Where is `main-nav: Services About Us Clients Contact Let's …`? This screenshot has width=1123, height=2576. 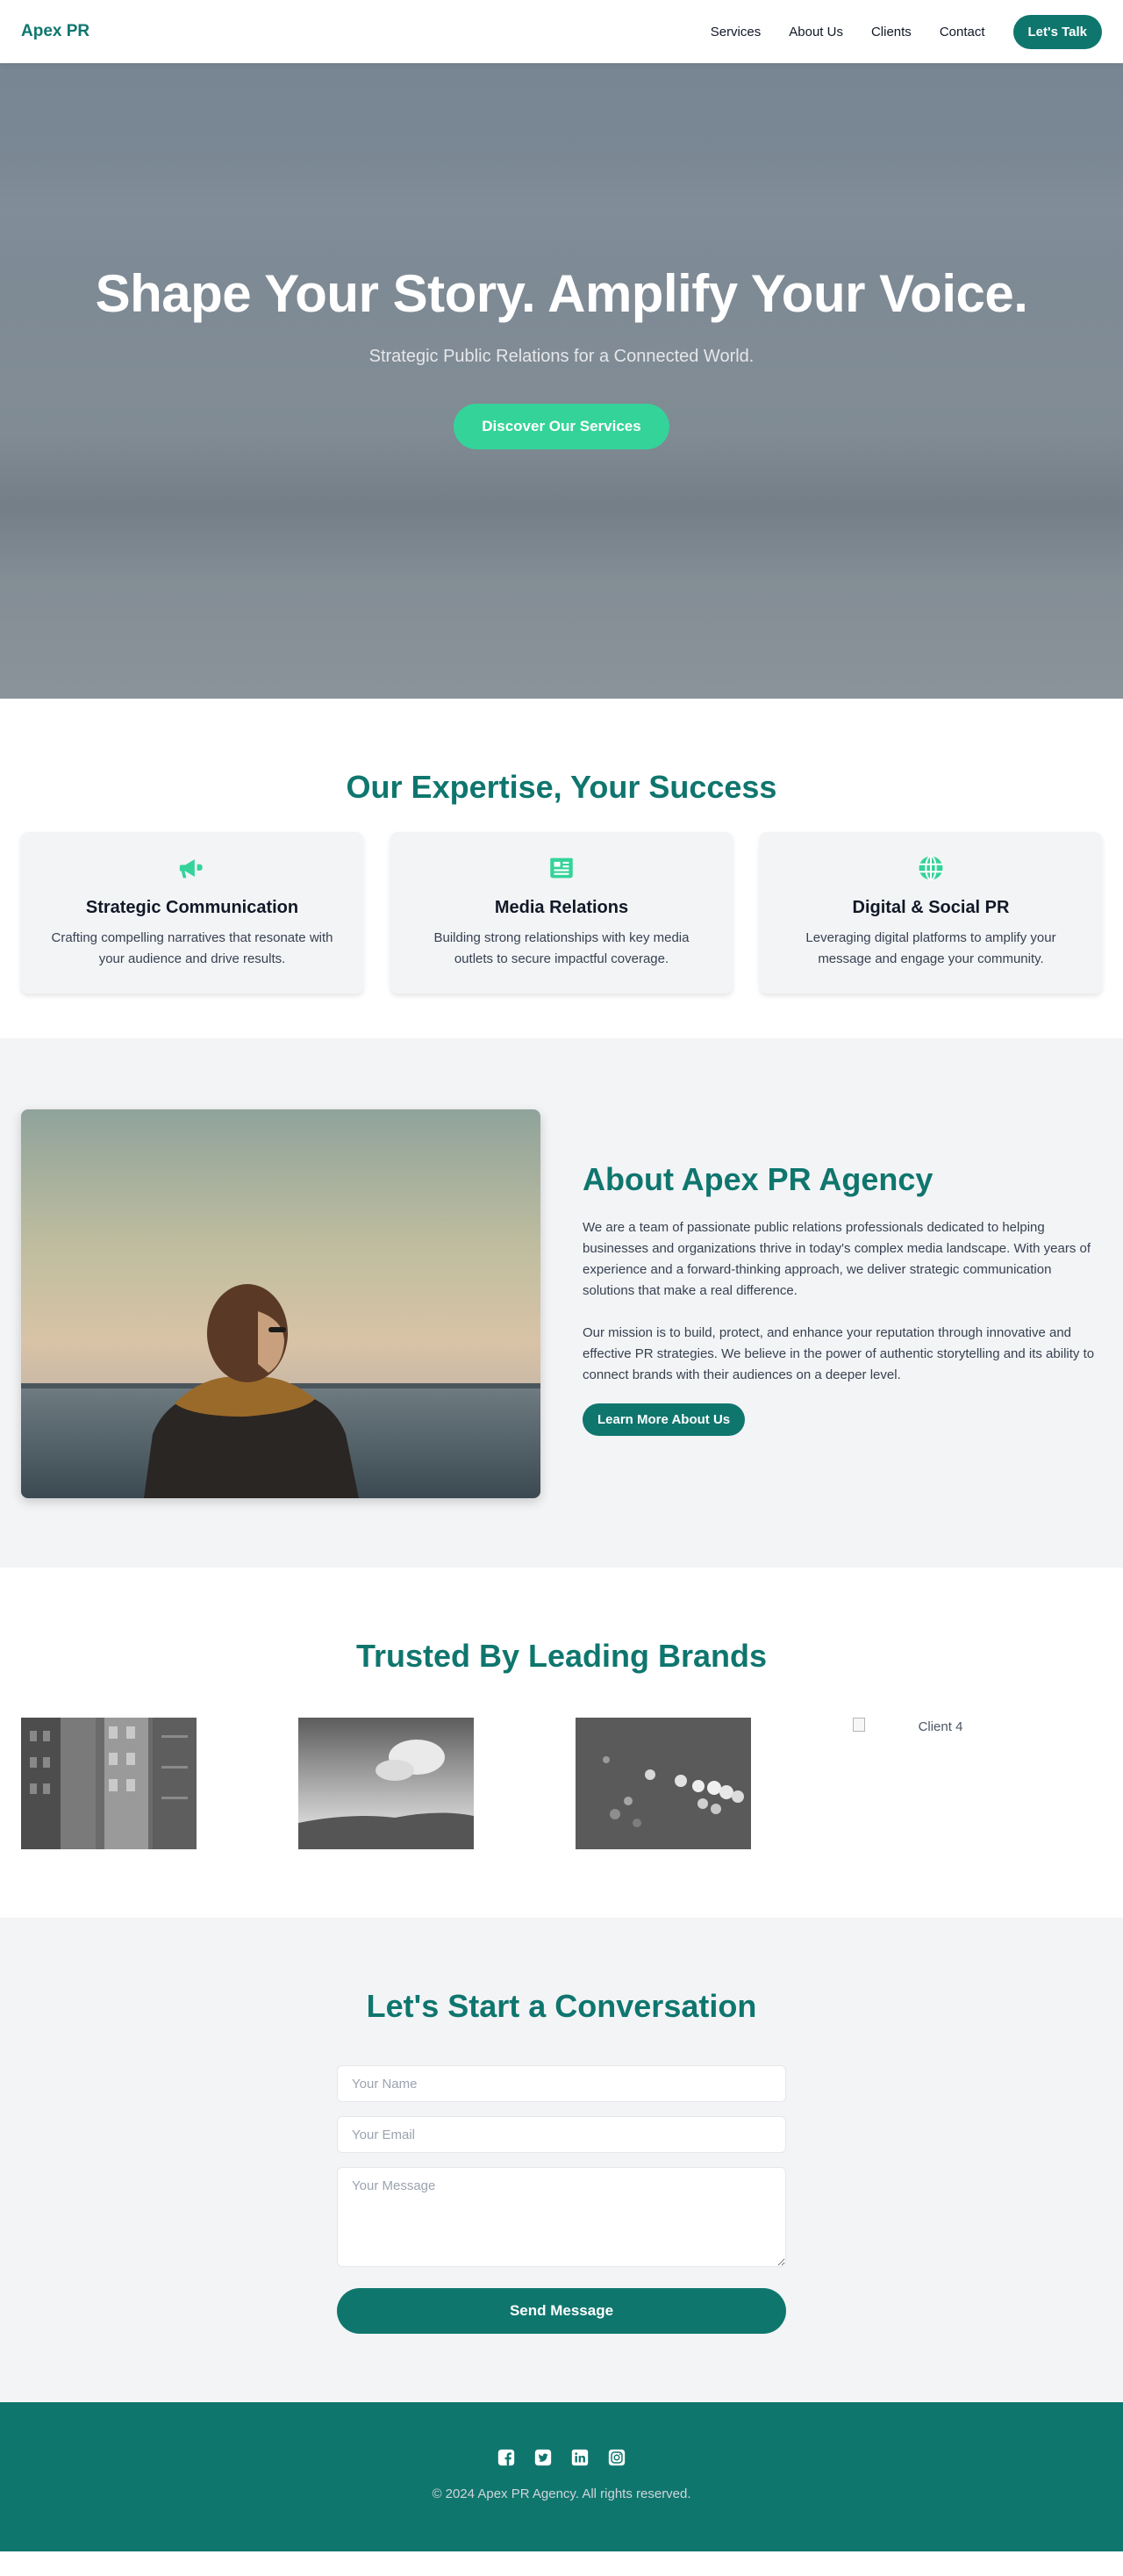
main-nav: Services About Us Clients Contact Let's … is located at coordinates (892, 31).